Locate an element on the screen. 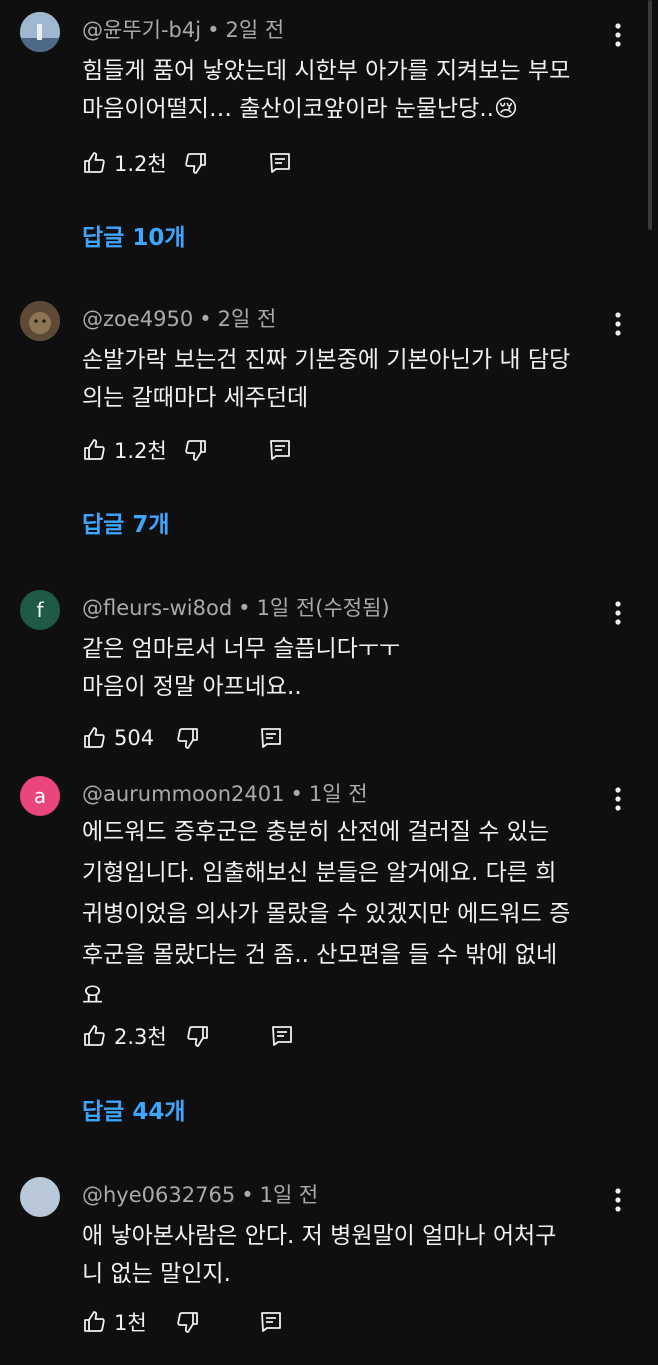 This screenshot has height=1365, width=658. comment-line: 손발가락 보는건 진짜 기본중에 기본아닌가 내 담당 is located at coordinates (326, 360).